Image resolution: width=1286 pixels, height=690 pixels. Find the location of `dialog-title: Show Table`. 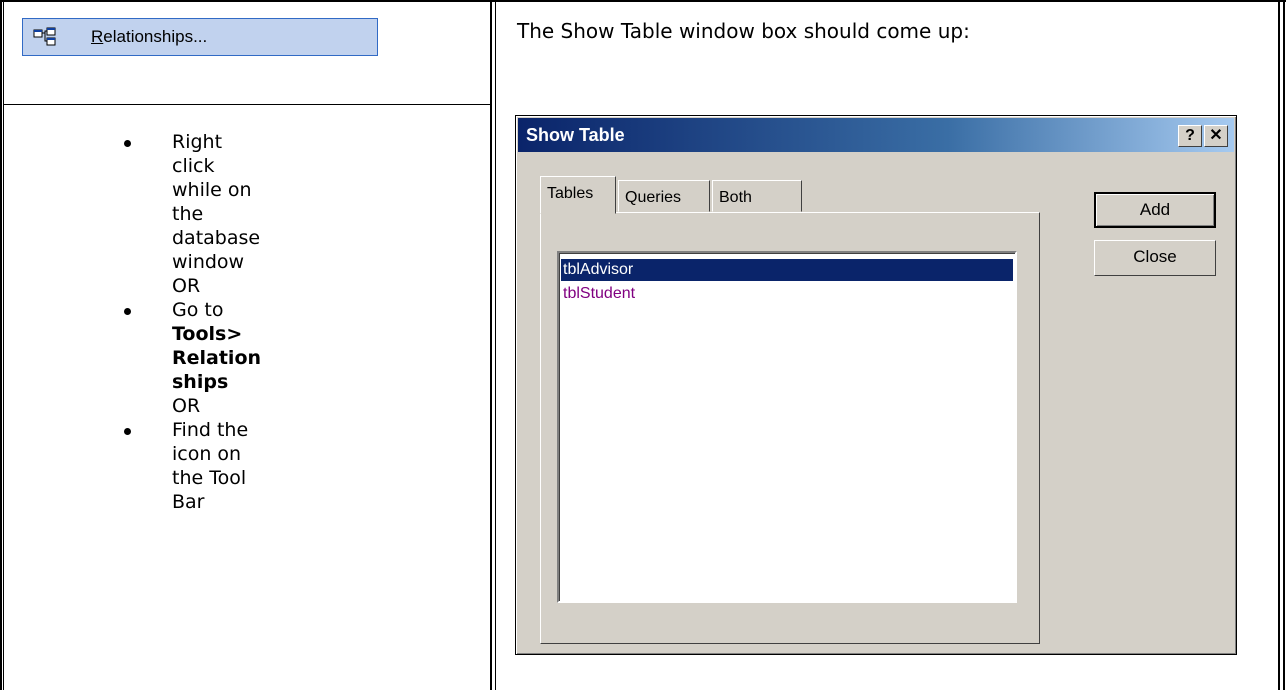

dialog-title: Show Table is located at coordinates (575, 135).